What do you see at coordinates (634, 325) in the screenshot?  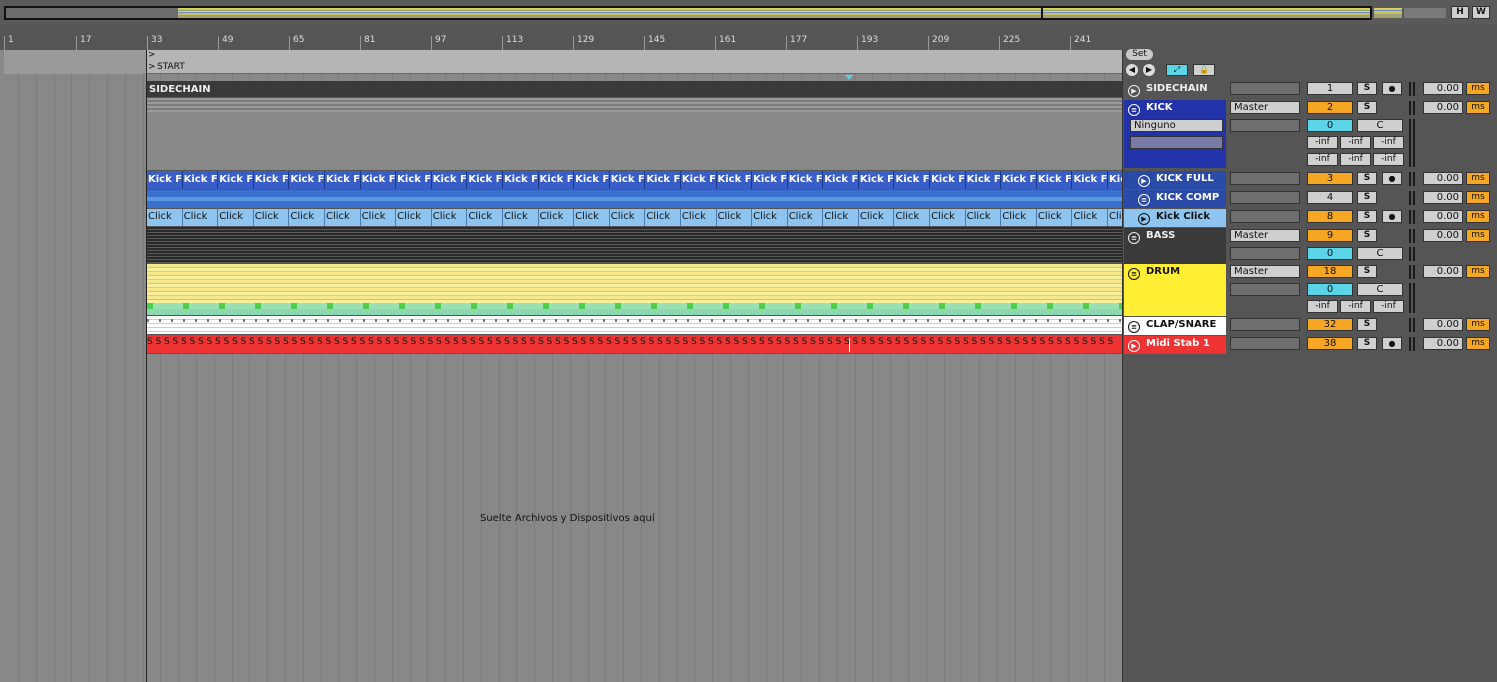 I see `lane-clap-snare` at bounding box center [634, 325].